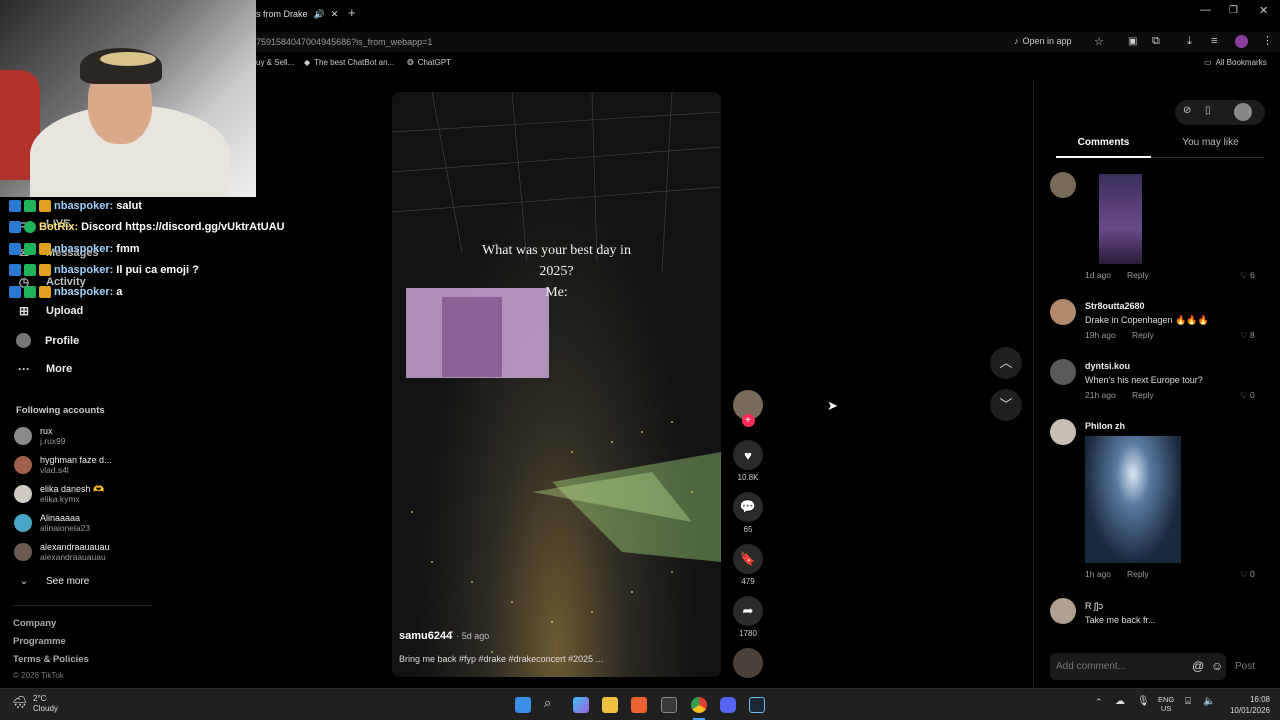 The height and width of the screenshot is (720, 1280). I want to click on following-account: alexandraauauau alexandraauauau, so click(62, 552).